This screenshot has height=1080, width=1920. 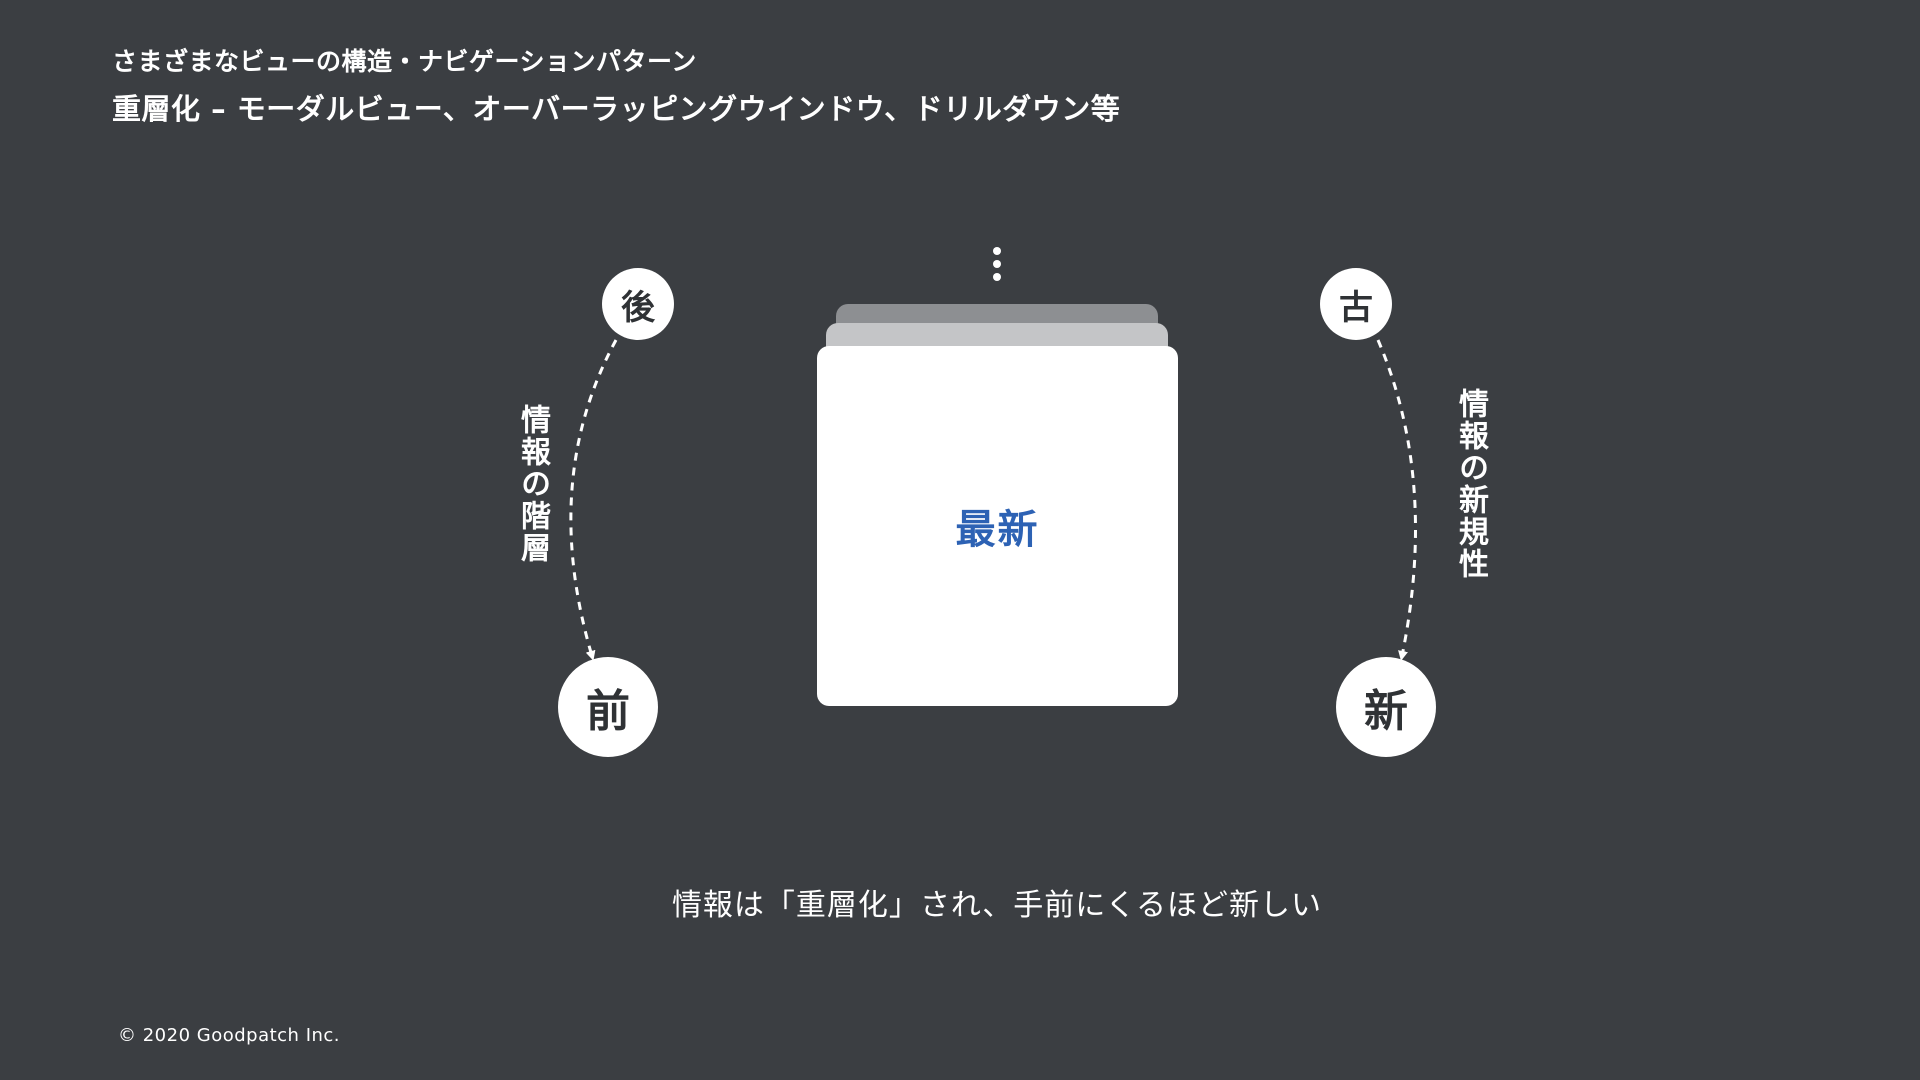 I want to click on copyright: © 2020 Goodpatch Inc., so click(x=229, y=1035).